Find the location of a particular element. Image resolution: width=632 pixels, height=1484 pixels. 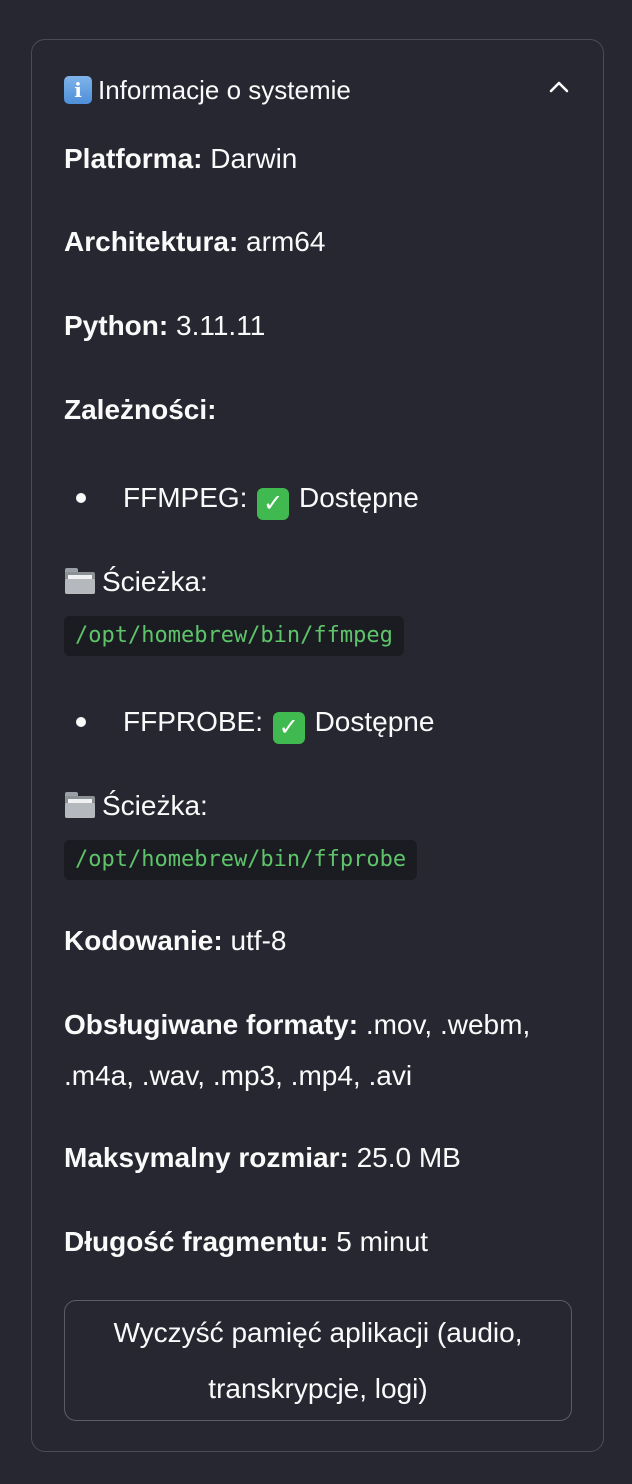

python-label: Python: is located at coordinates (116, 325).